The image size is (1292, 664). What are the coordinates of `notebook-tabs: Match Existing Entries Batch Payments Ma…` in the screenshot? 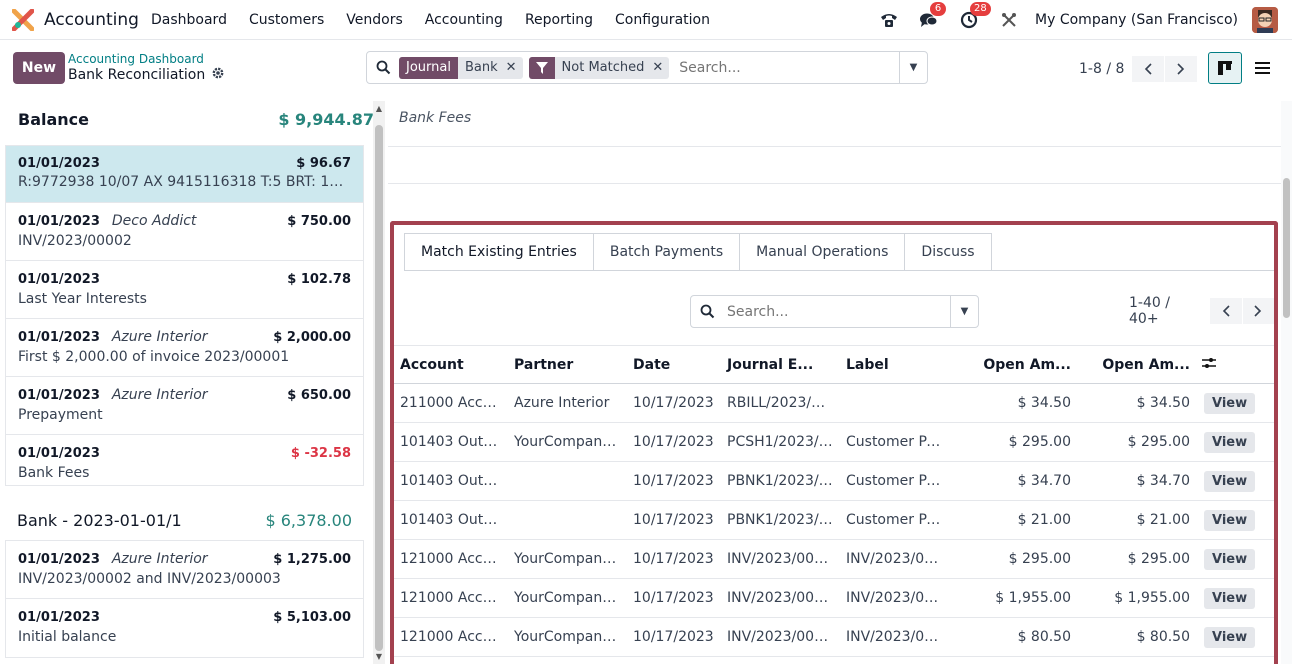 It's located at (698, 252).